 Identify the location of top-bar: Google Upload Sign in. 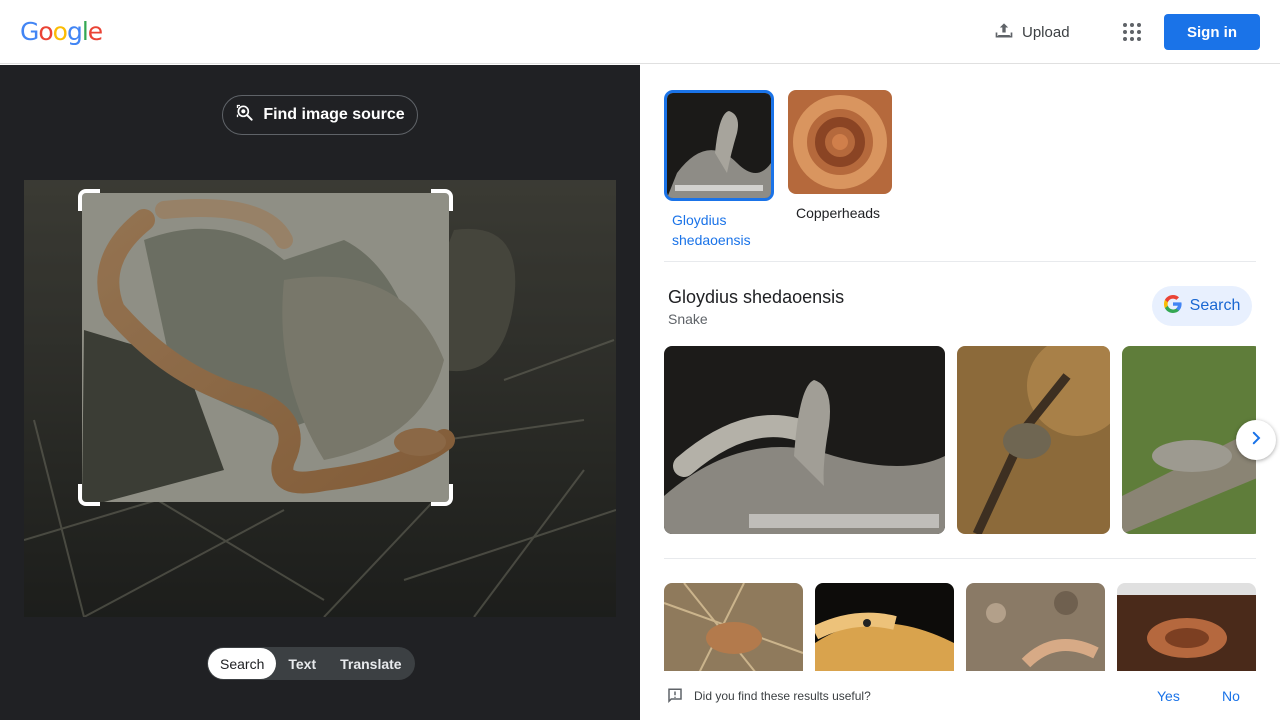
(640, 32).